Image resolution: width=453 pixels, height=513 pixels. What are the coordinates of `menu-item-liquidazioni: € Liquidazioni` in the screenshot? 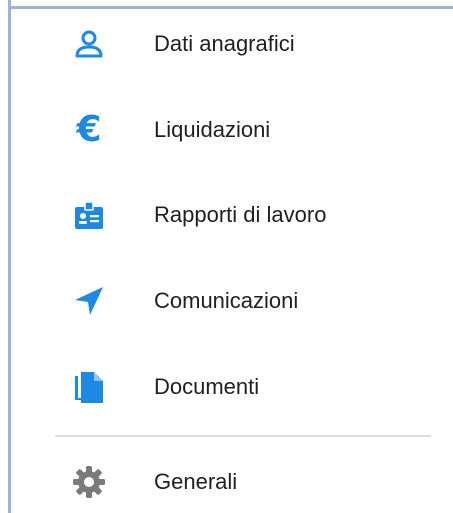 It's located at (232, 130).